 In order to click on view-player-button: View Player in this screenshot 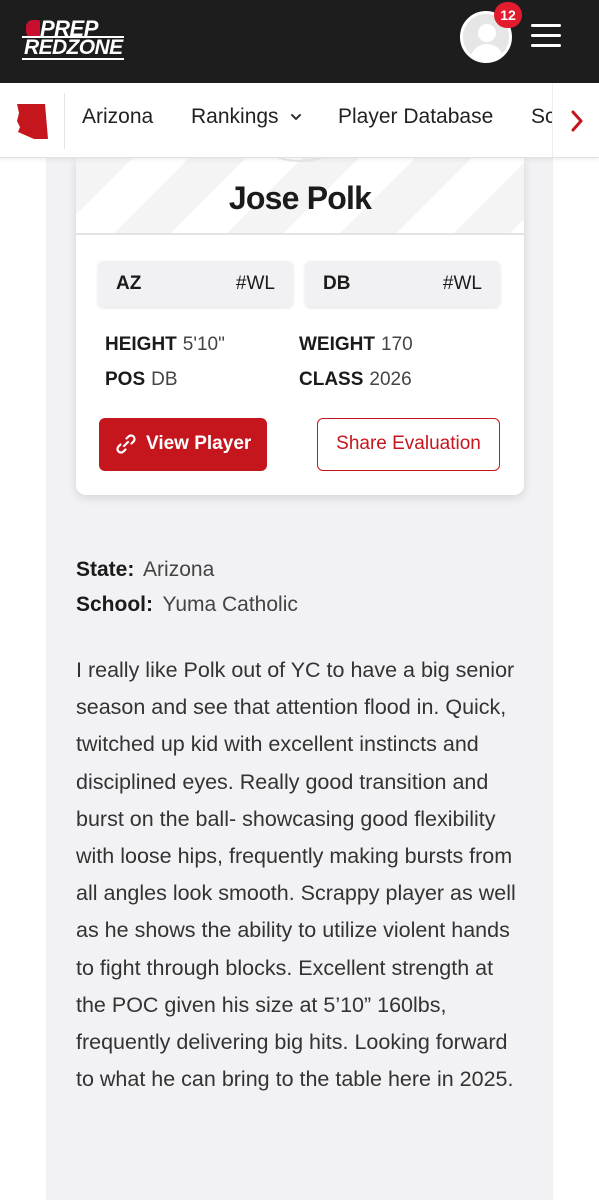, I will do `click(183, 444)`.